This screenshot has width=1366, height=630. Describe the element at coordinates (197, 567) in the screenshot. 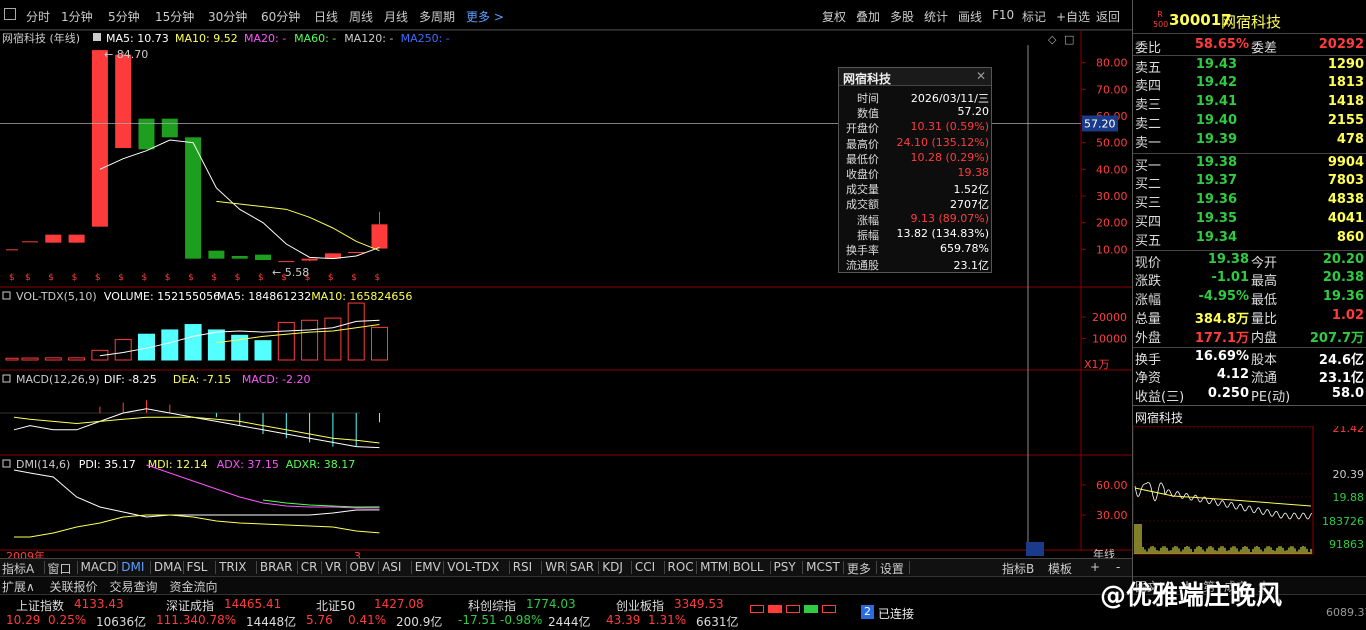

I see `indicator-tab-5: FSL` at that location.